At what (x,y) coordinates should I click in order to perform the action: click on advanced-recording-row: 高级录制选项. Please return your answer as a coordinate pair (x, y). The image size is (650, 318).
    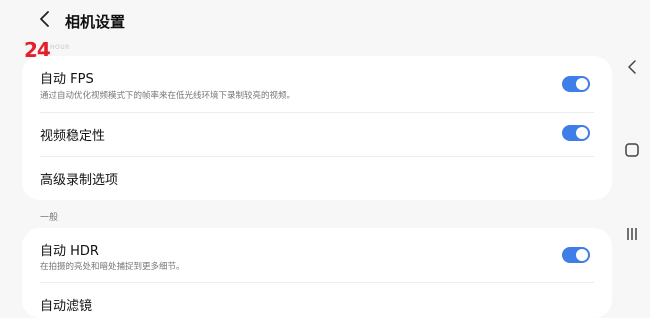
    Looking at the image, I should click on (317, 178).